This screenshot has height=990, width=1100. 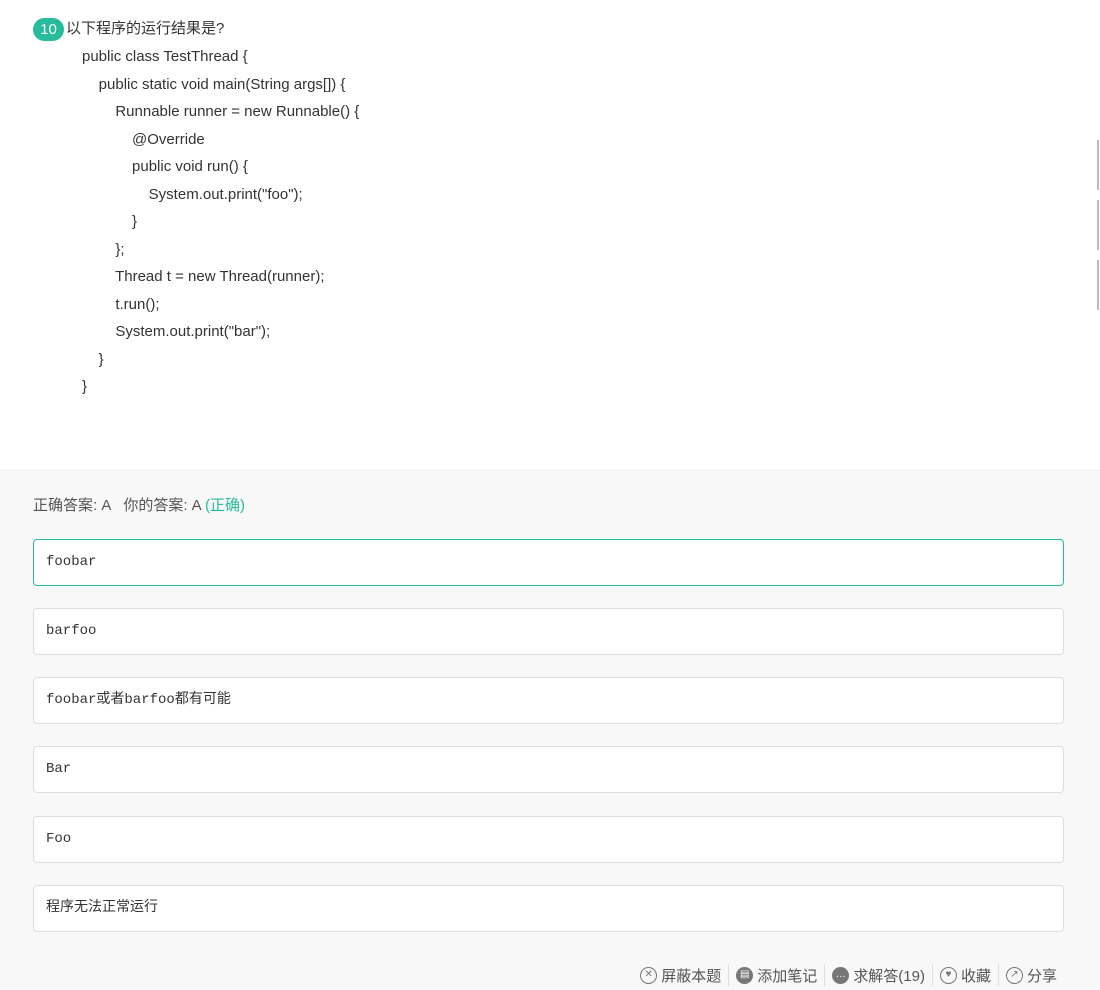 What do you see at coordinates (221, 111) in the screenshot?
I see `code-line: Runnable runner = new Runnable() {` at bounding box center [221, 111].